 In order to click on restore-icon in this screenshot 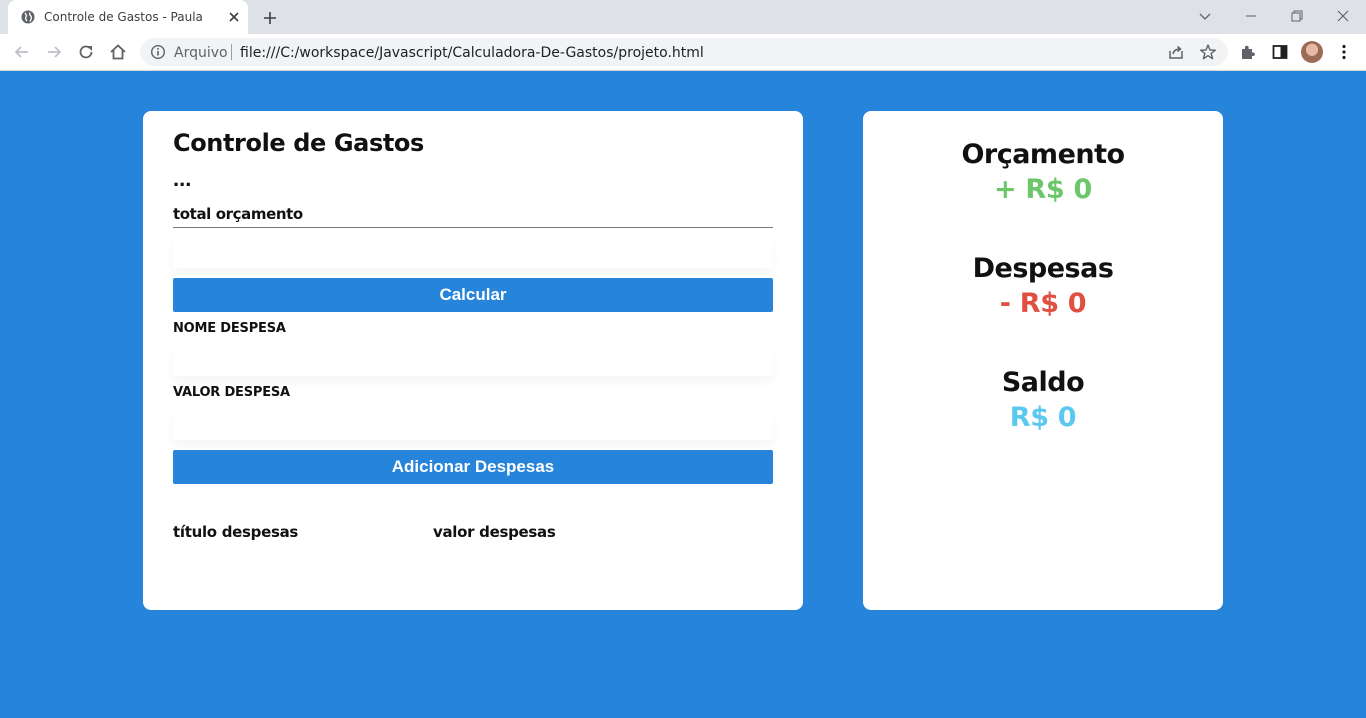, I will do `click(1297, 16)`.